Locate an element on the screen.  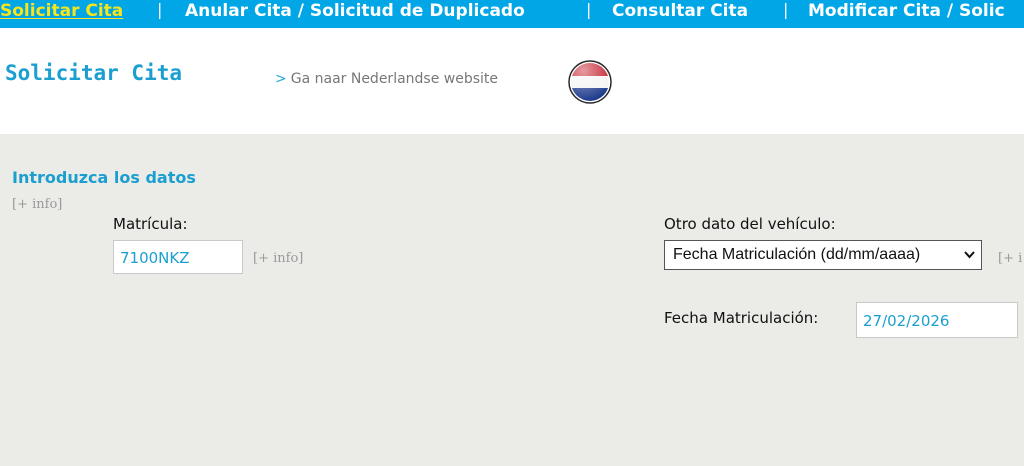
otro-dato-selected-value: Fecha Matriculación (dd/mm/aaaa) is located at coordinates (797, 254).